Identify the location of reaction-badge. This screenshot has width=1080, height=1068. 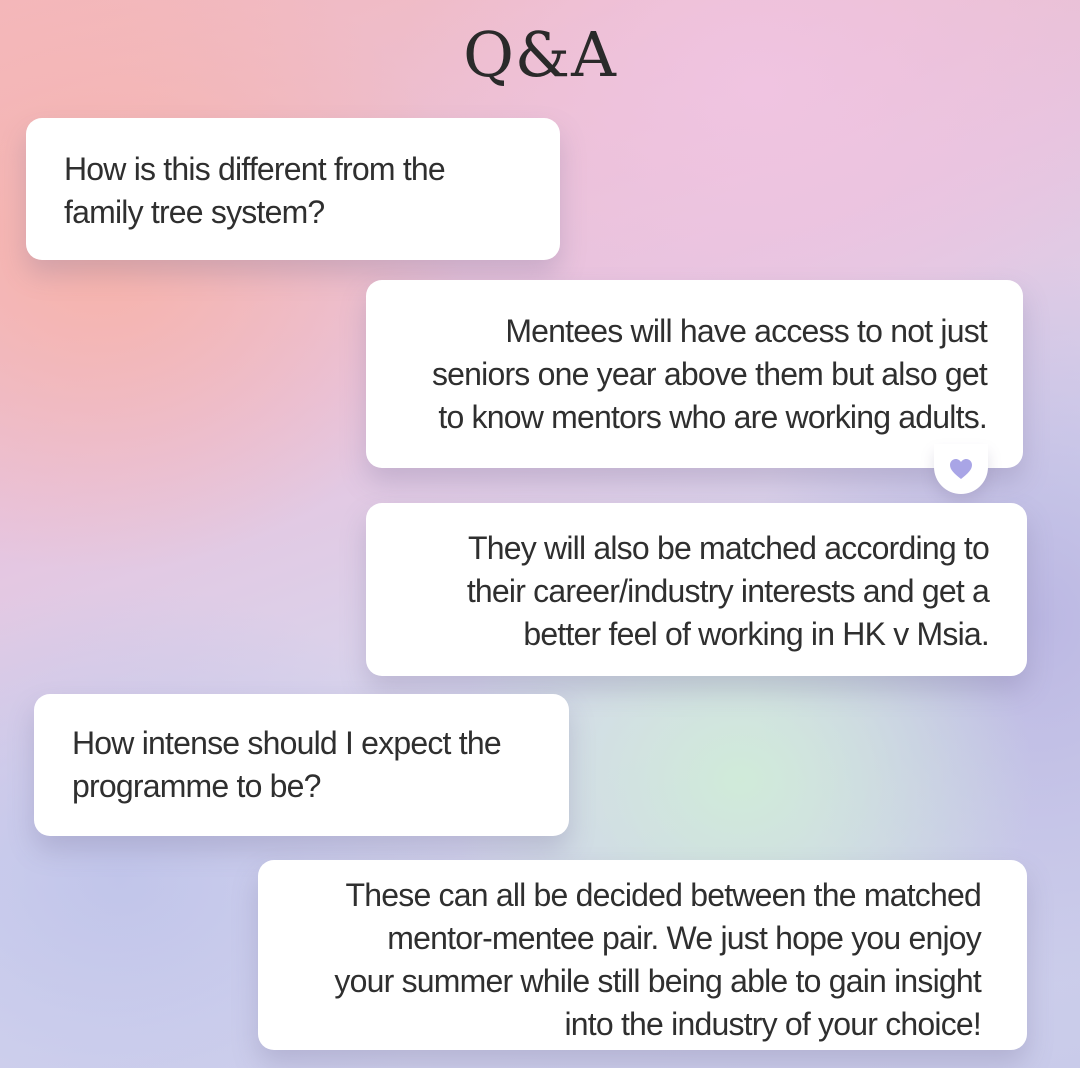
(961, 469).